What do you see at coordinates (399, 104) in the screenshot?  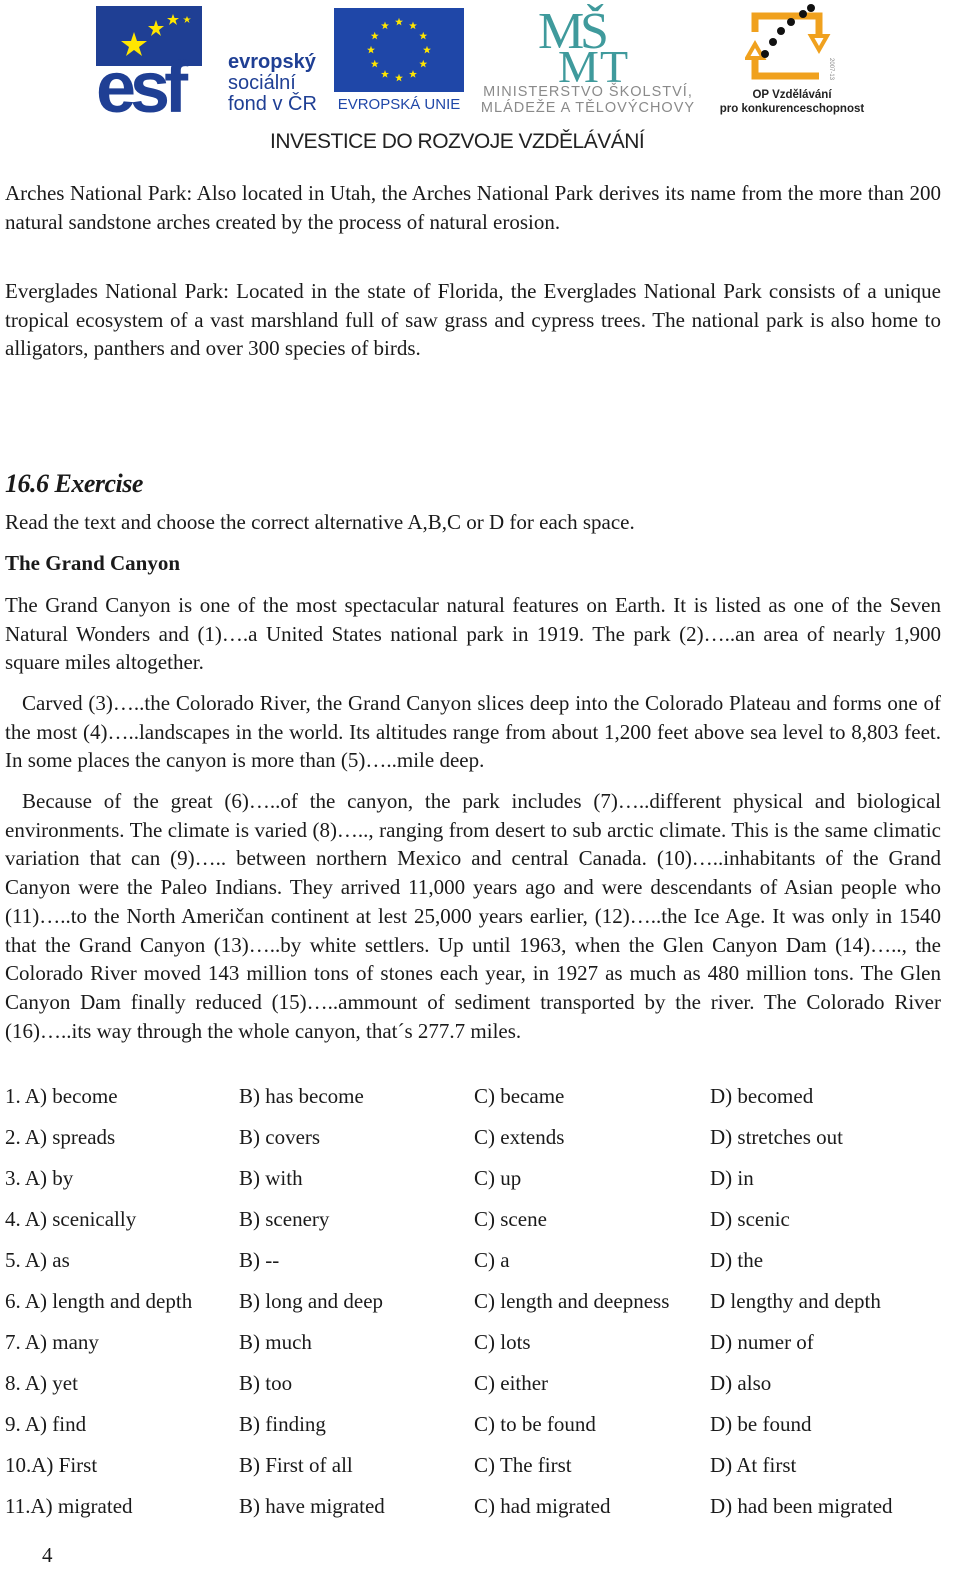 I see `eu-label: EVROPSKÁ UNIE` at bounding box center [399, 104].